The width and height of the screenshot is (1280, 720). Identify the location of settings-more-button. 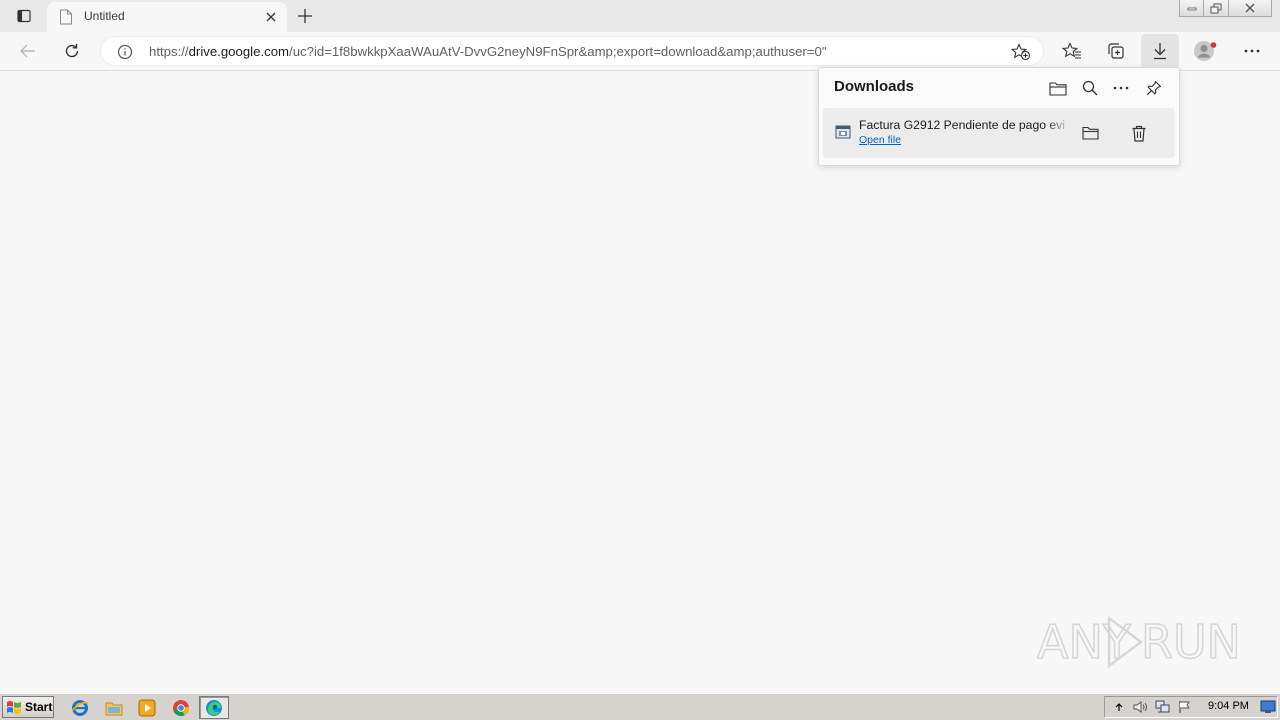
(1252, 51).